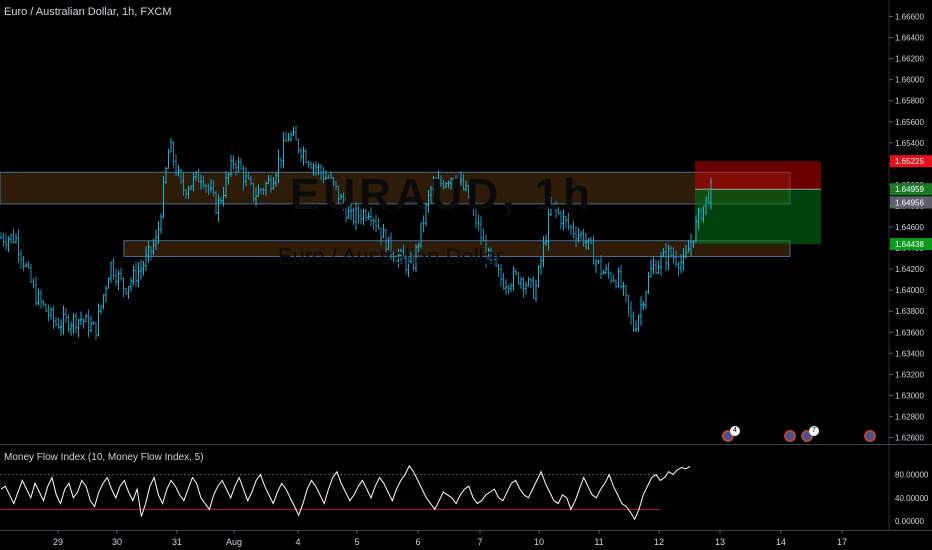 The height and width of the screenshot is (550, 932). Describe the element at coordinates (909, 80) in the screenshot. I see `price-tick-label: 1.66000` at that location.